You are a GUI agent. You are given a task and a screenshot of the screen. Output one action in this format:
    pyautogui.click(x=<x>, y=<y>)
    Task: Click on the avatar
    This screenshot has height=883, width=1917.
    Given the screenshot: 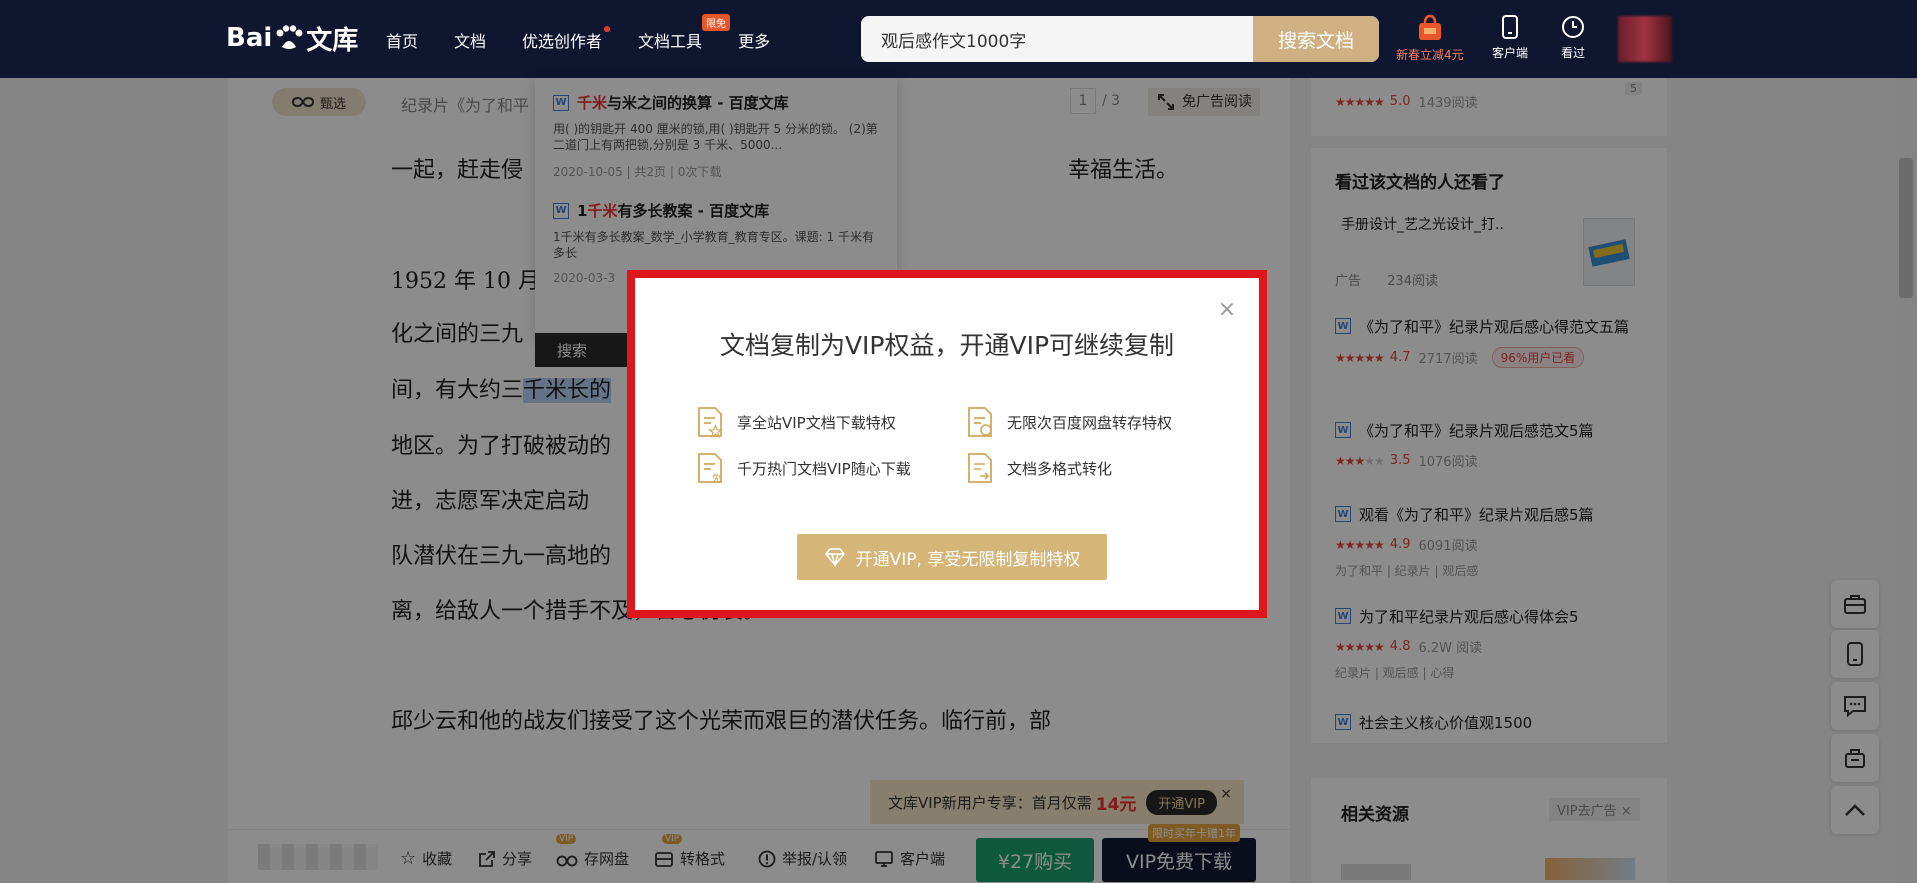 What is the action you would take?
    pyautogui.click(x=1645, y=39)
    